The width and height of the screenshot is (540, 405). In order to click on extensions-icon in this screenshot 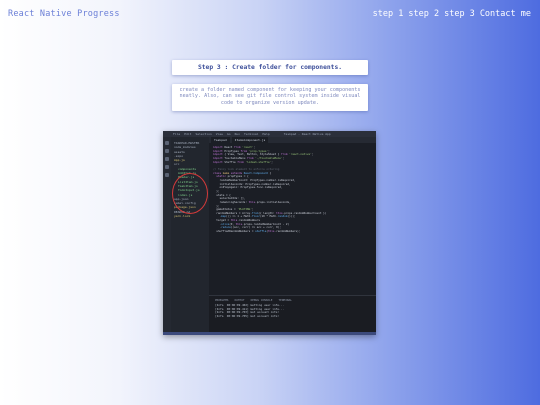, I will do `click(167, 175)`.